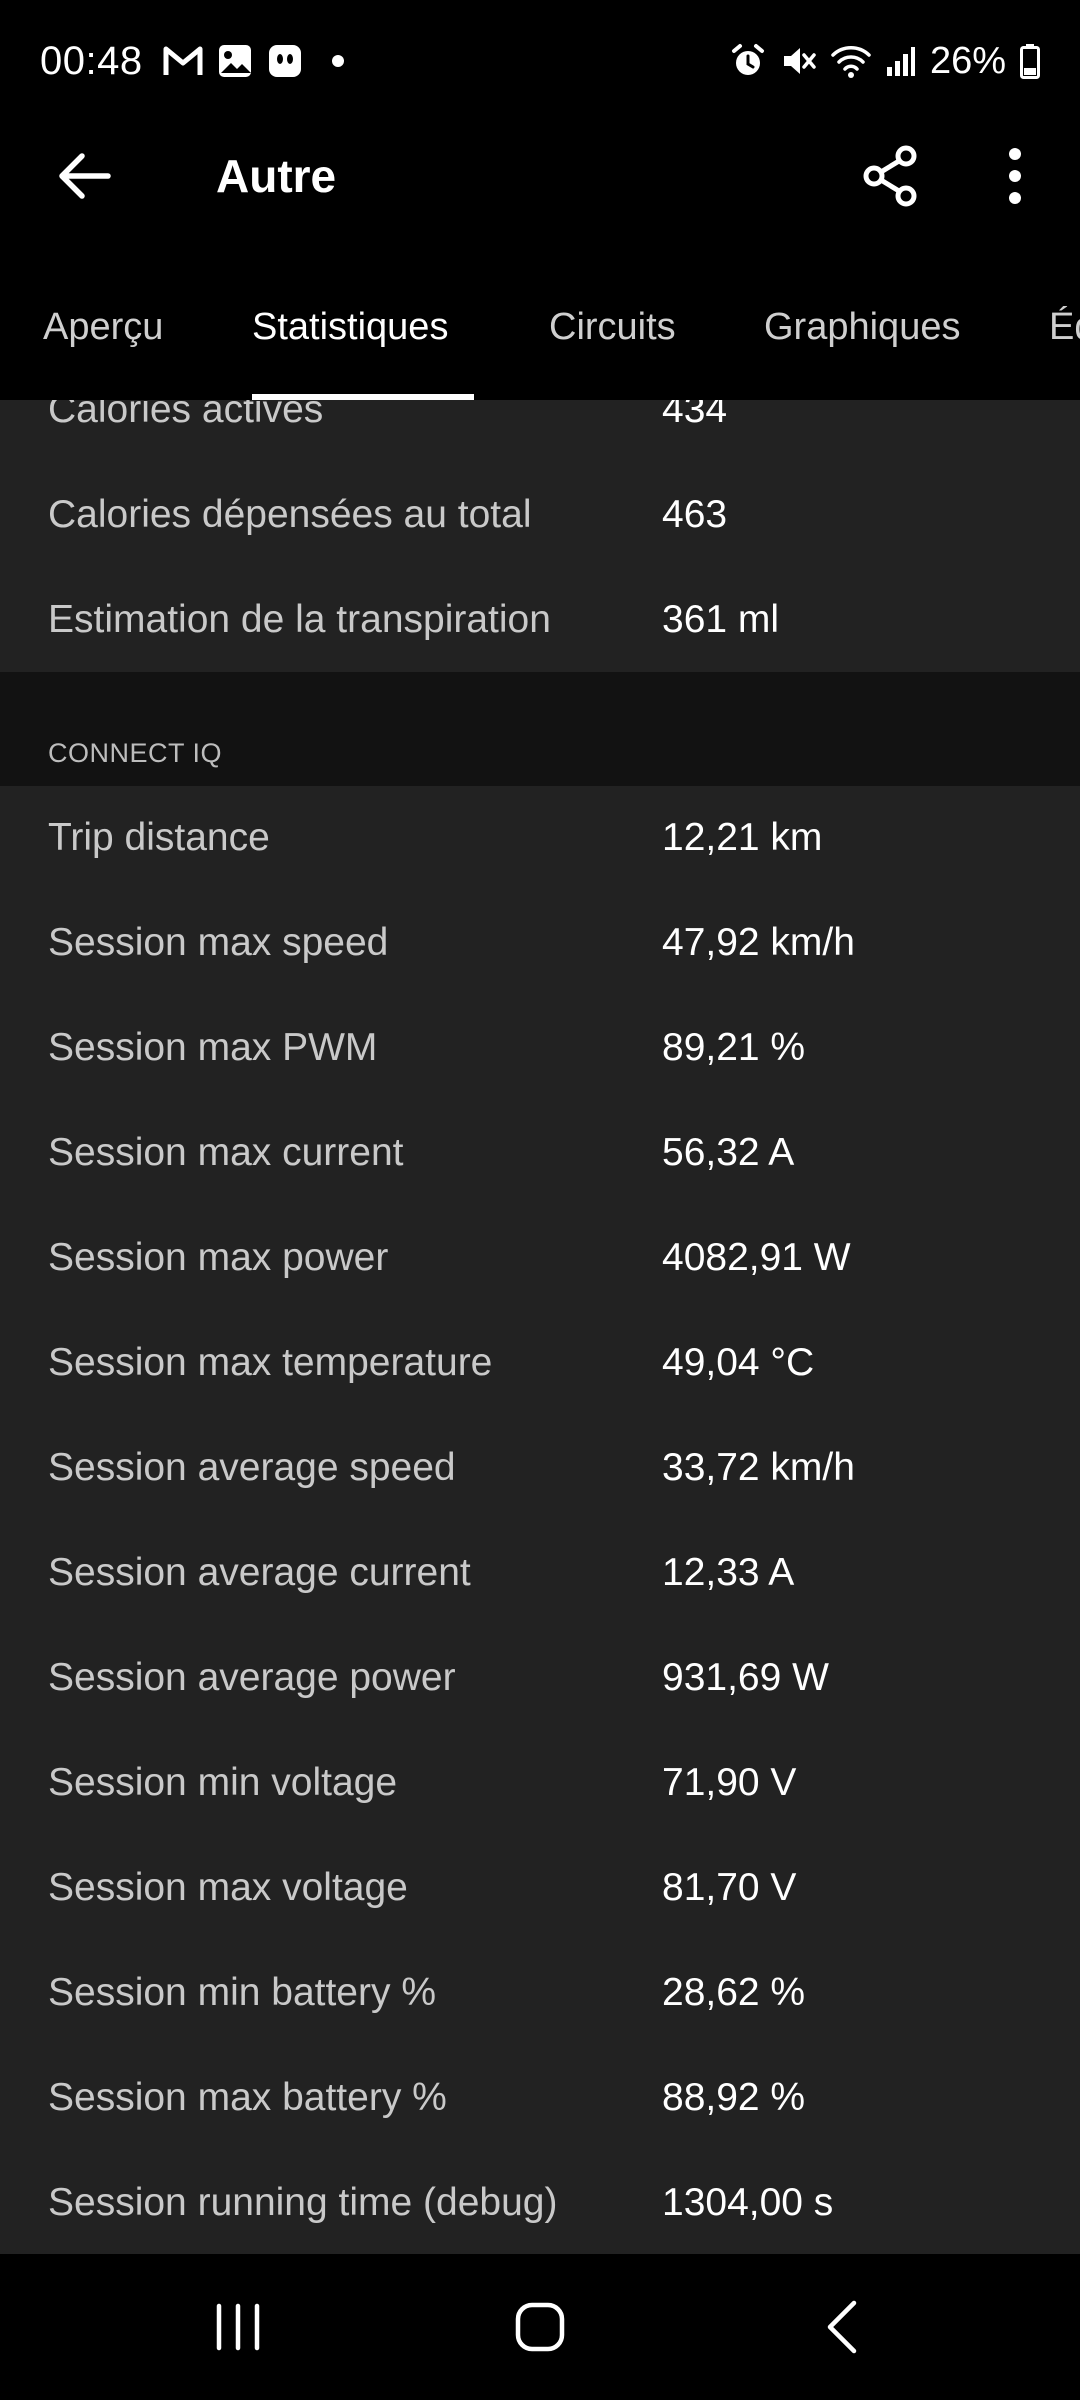 The width and height of the screenshot is (1080, 2400). Describe the element at coordinates (540, 1993) in the screenshot. I see `stat-row: Session min battery % 28,62 %` at that location.